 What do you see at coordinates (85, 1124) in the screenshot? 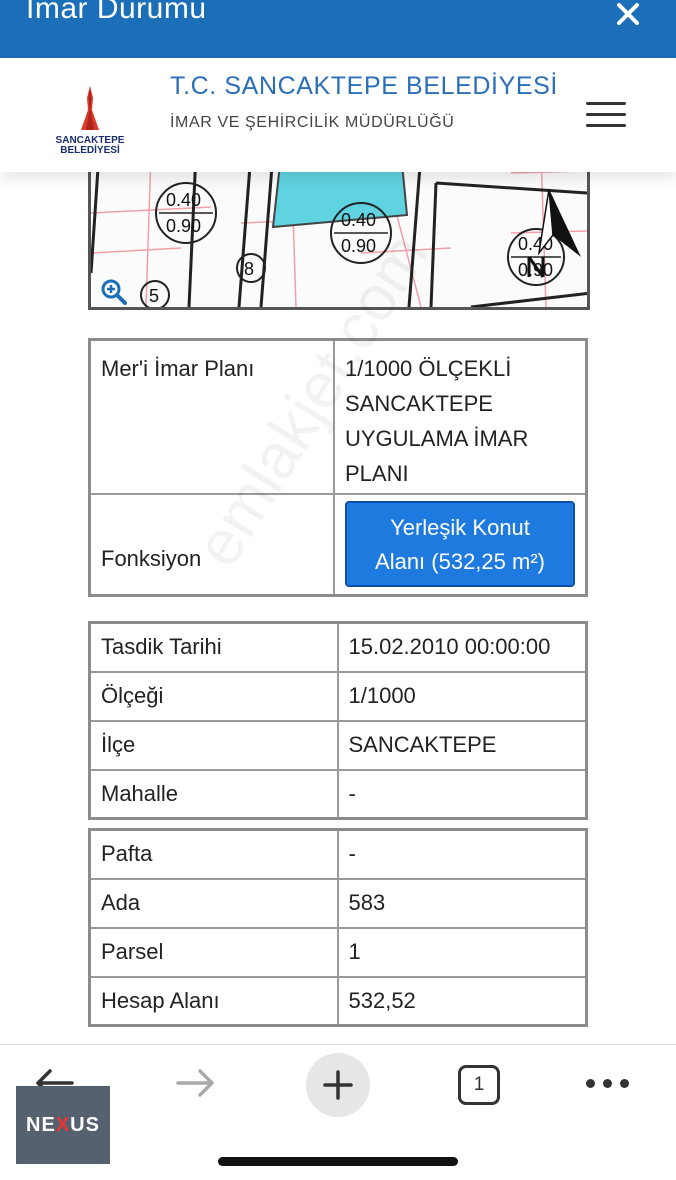
I see `brand-text: US` at bounding box center [85, 1124].